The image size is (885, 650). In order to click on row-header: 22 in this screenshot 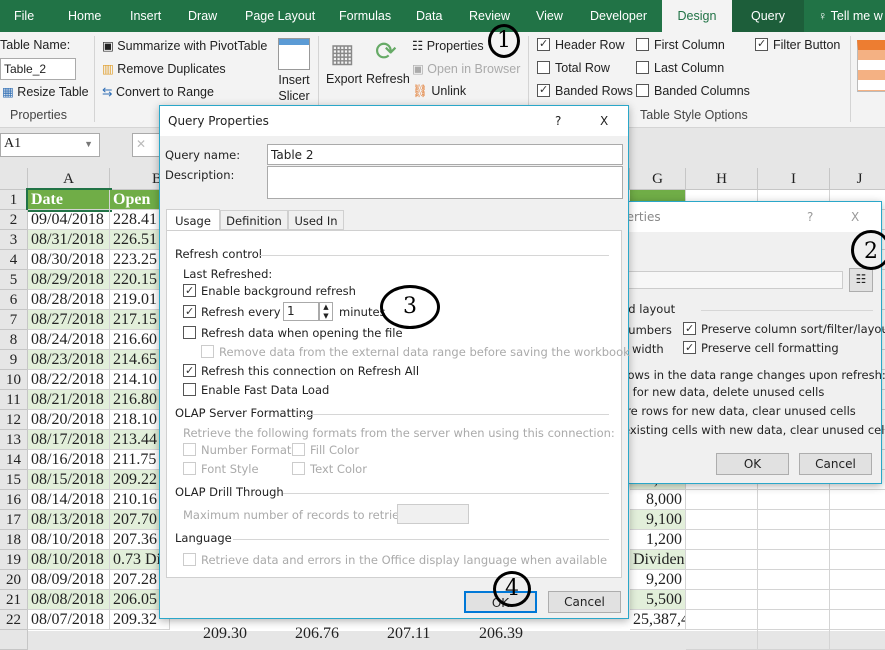, I will do `click(14, 620)`.